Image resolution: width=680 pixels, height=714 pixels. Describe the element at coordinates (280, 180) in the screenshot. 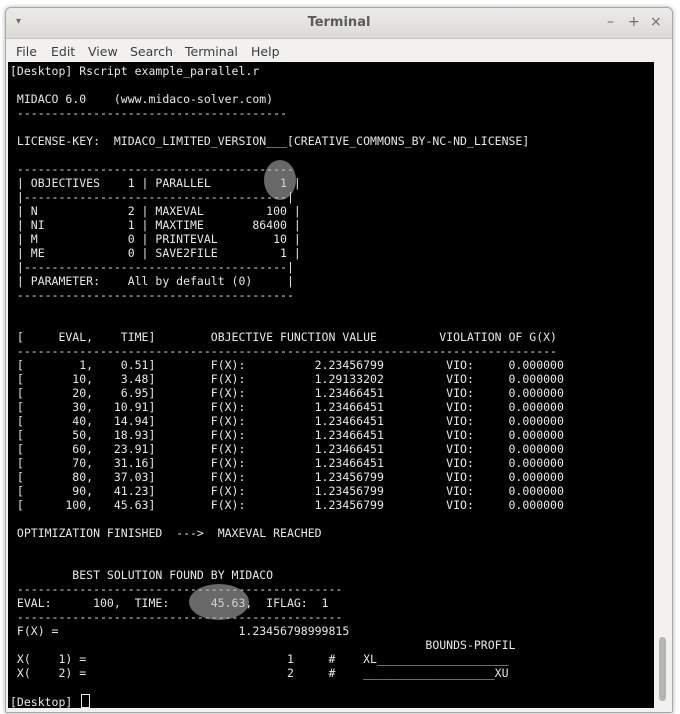

I see `parallel-value-highlight` at that location.